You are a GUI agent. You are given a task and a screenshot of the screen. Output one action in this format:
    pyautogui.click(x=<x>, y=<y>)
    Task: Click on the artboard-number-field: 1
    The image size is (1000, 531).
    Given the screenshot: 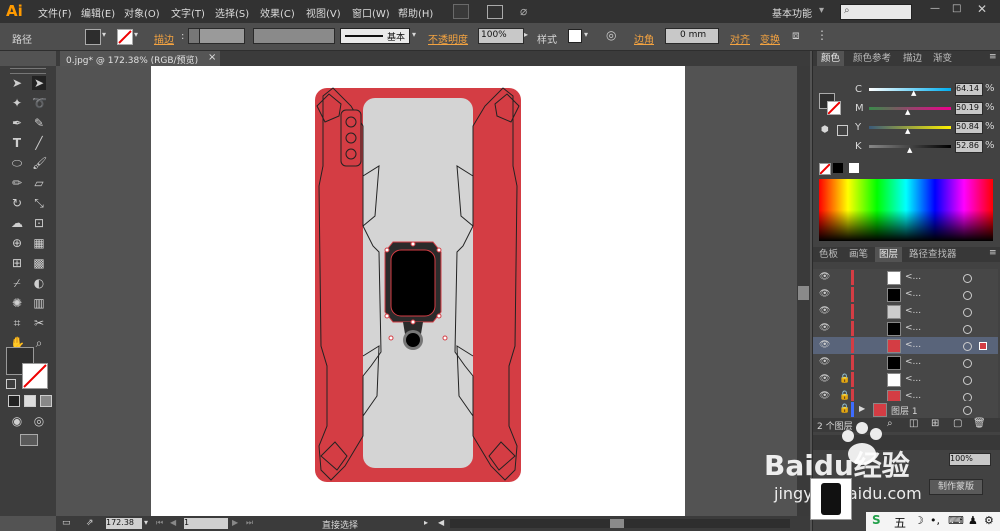 What is the action you would take?
    pyautogui.click(x=206, y=523)
    